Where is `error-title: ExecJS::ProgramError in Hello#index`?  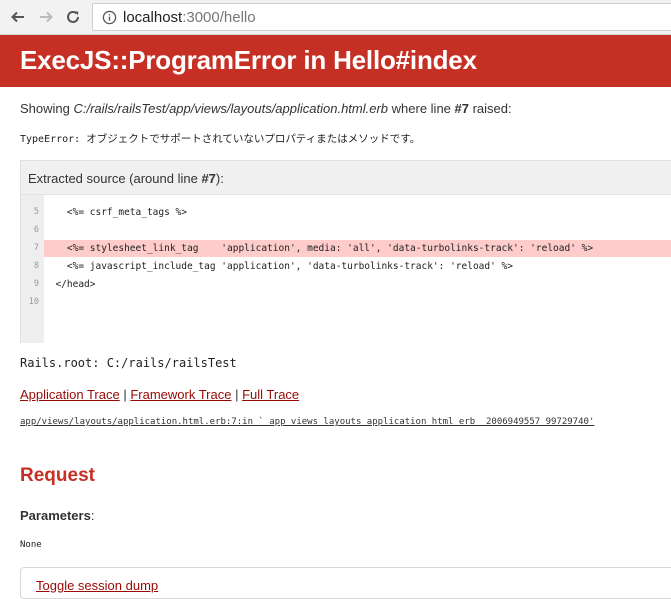 error-title: ExecJS::ProgramError in Hello#index is located at coordinates (248, 60).